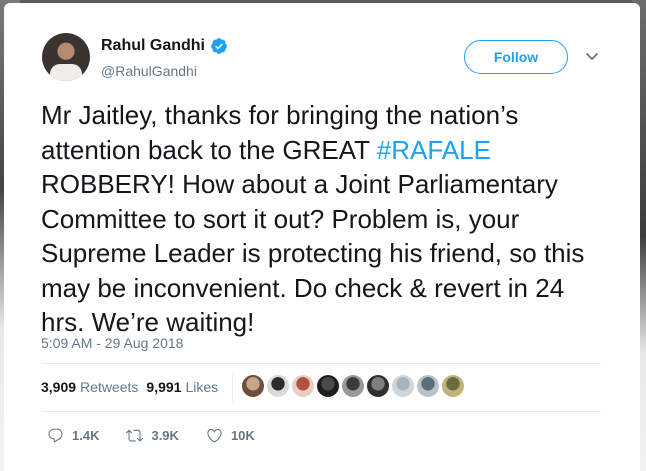 The image size is (646, 471). I want to click on follow-button: Follow, so click(516, 57).